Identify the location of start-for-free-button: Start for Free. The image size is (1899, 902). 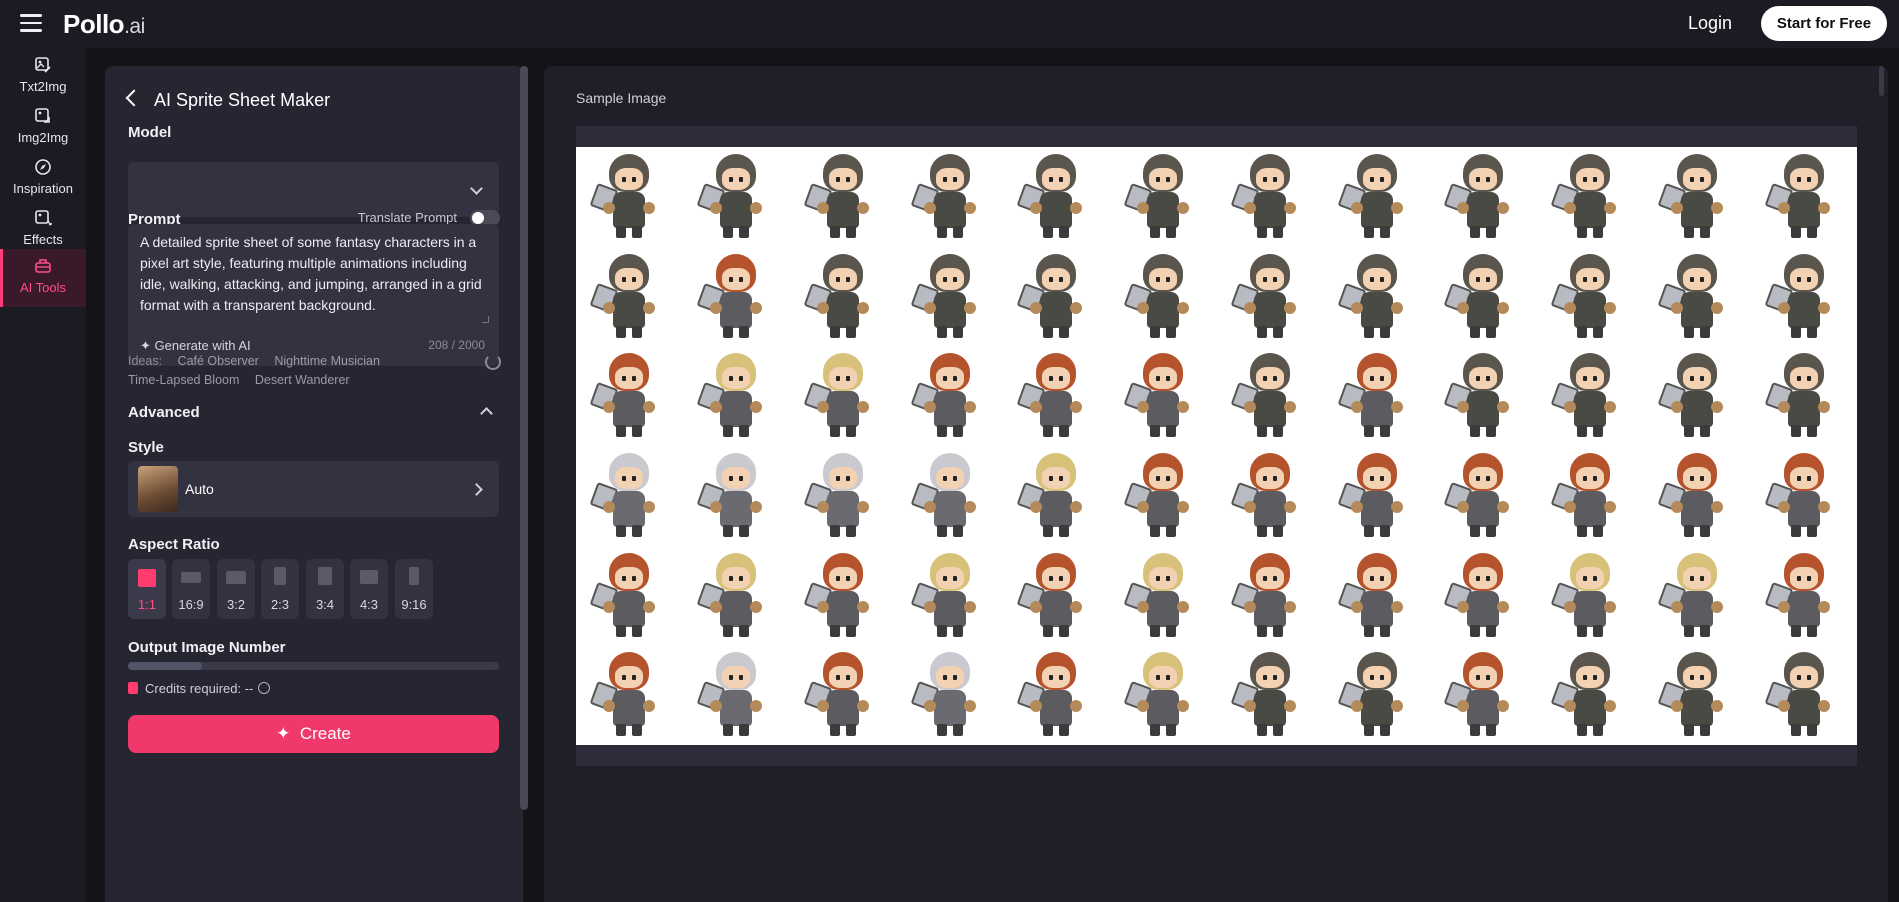
(1824, 23).